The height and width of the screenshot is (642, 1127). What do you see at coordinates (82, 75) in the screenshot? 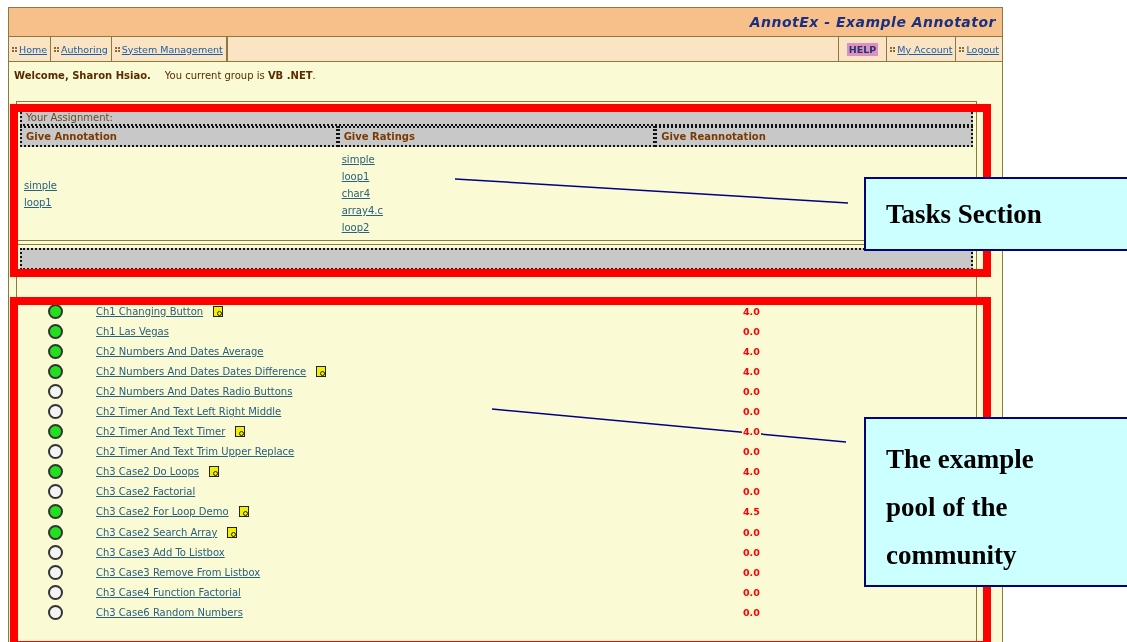
I see `welcome-text: Welcome, Sharon Hsiao.` at bounding box center [82, 75].